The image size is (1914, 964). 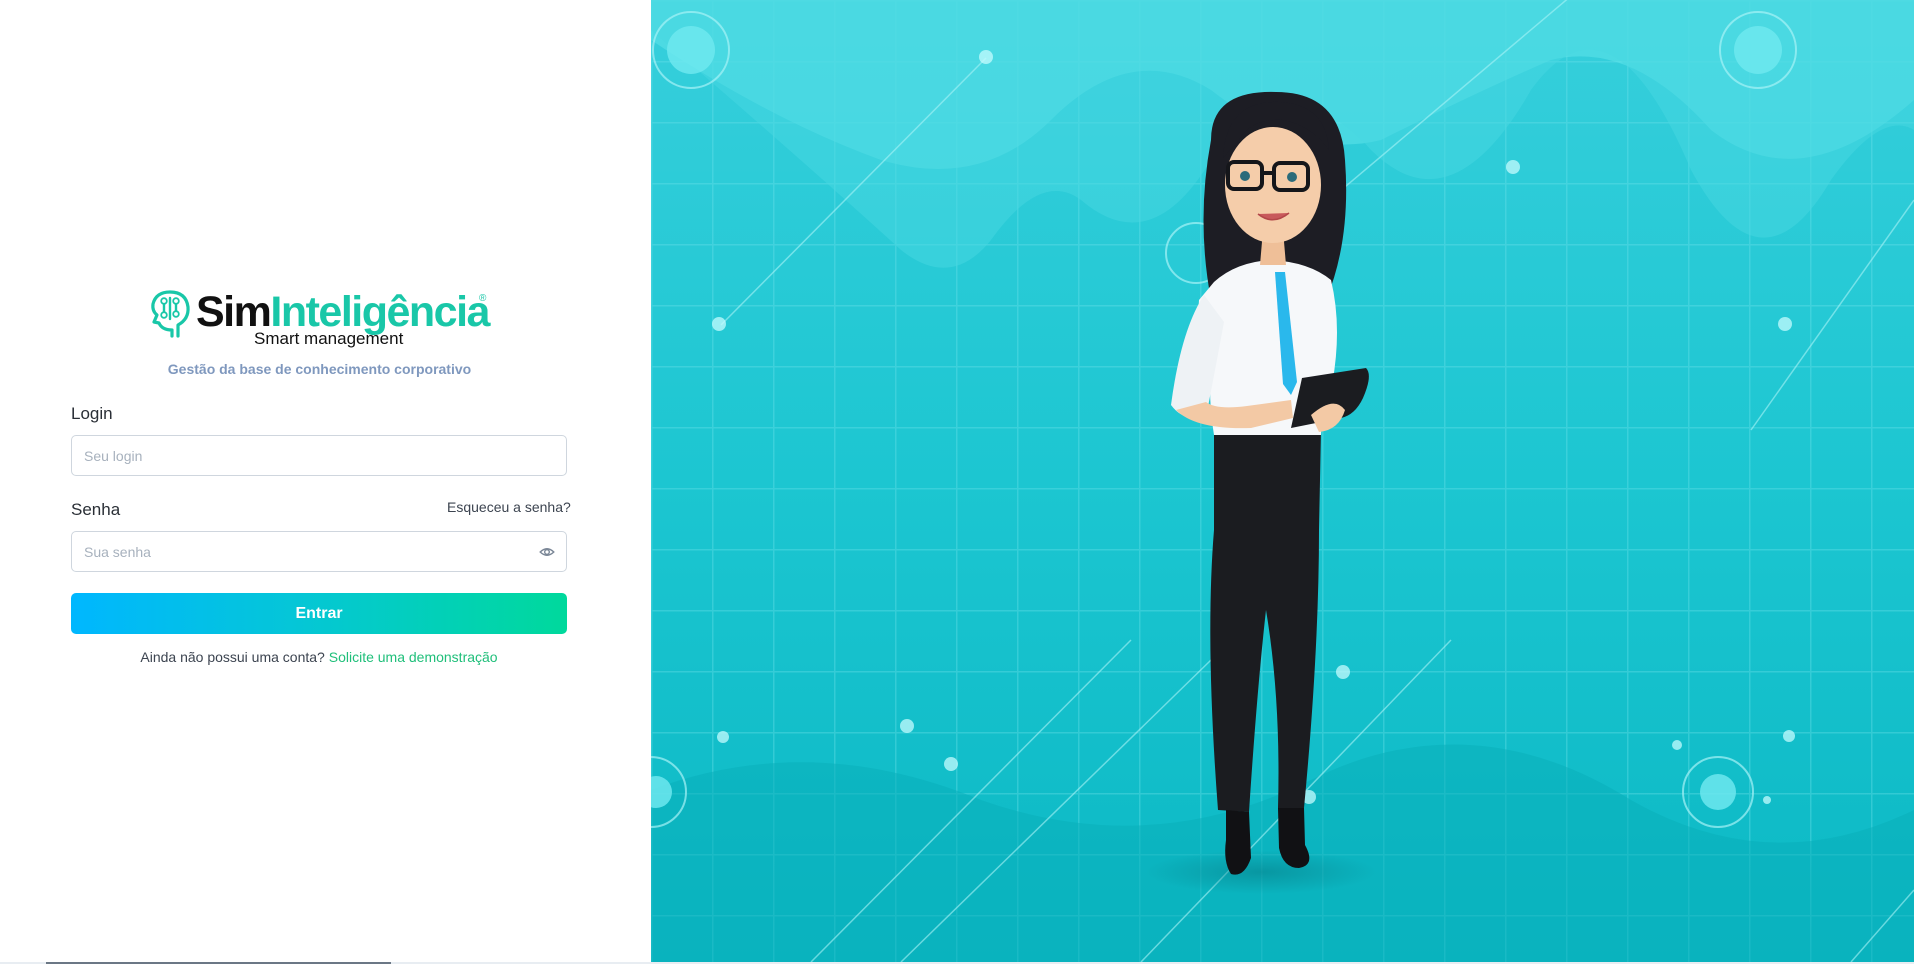 What do you see at coordinates (320, 320) in the screenshot?
I see `brand-logo: SimInteligência ® Smart management` at bounding box center [320, 320].